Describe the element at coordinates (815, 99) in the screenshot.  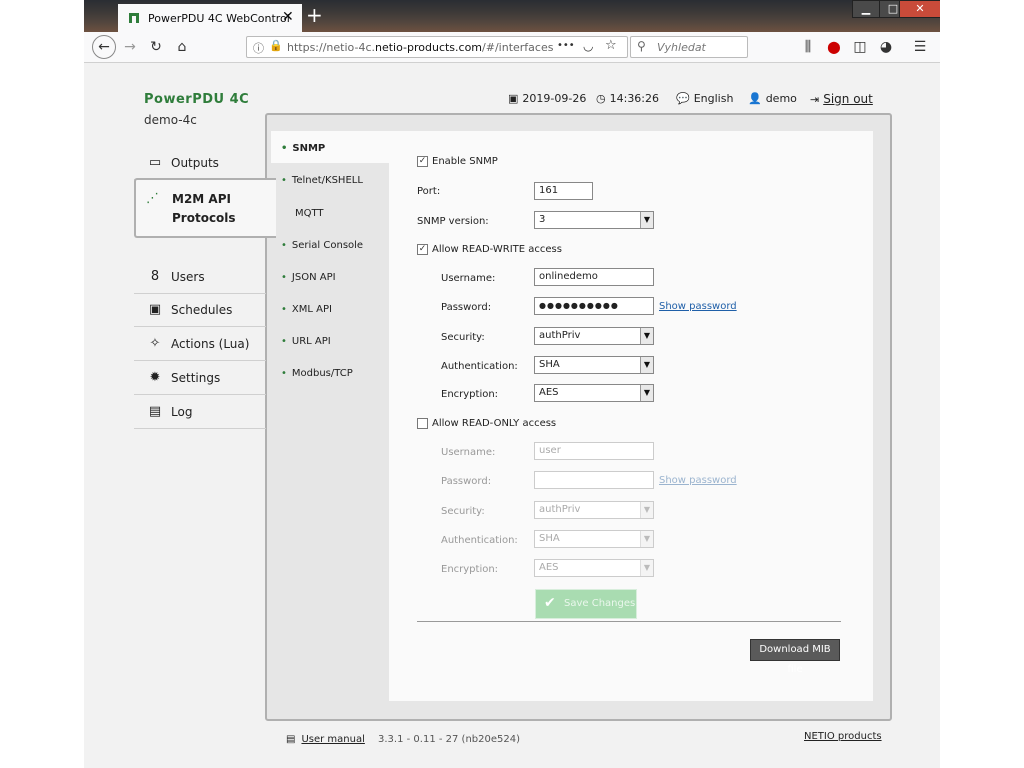
I see `sign-out-icon: ⇥` at that location.